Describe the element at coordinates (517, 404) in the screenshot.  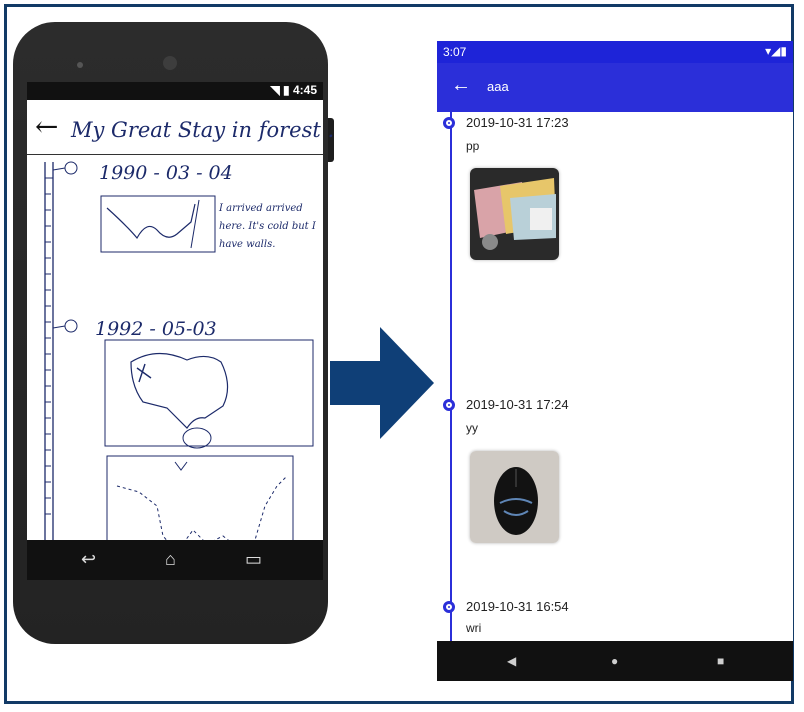
I see `entry-date: 2019-10-31 17:24` at that location.